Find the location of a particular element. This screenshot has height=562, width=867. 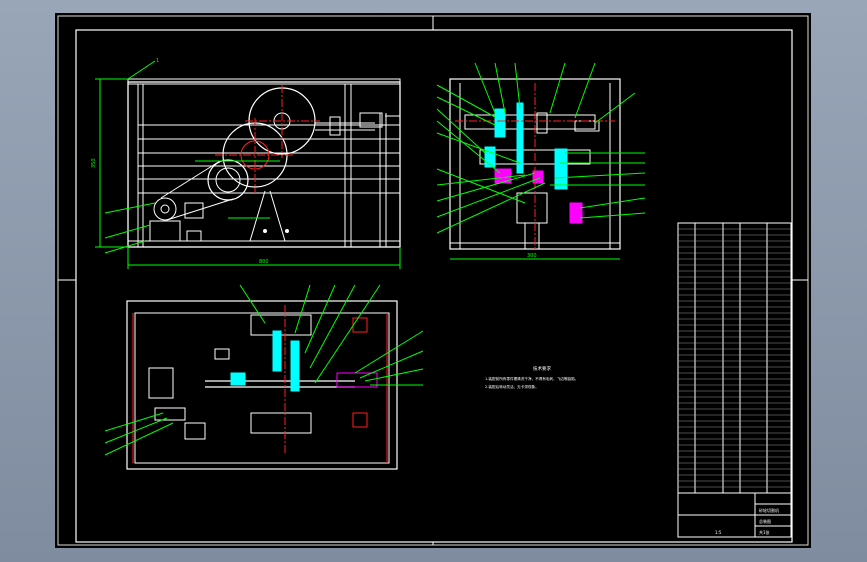

handle is located at coordinates (393, 134).